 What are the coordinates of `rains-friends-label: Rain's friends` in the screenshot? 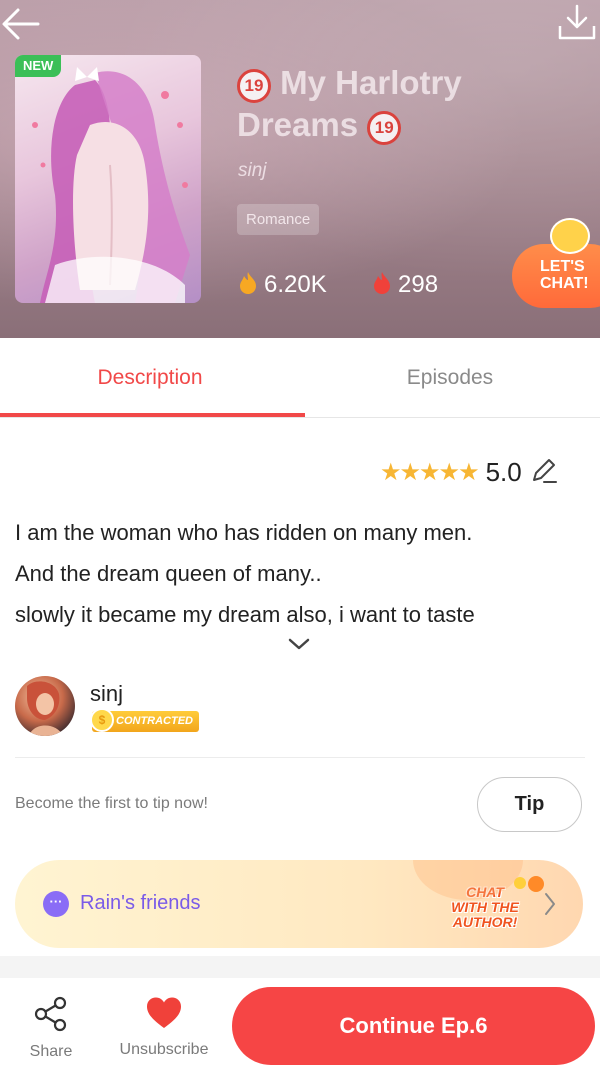 It's located at (140, 903).